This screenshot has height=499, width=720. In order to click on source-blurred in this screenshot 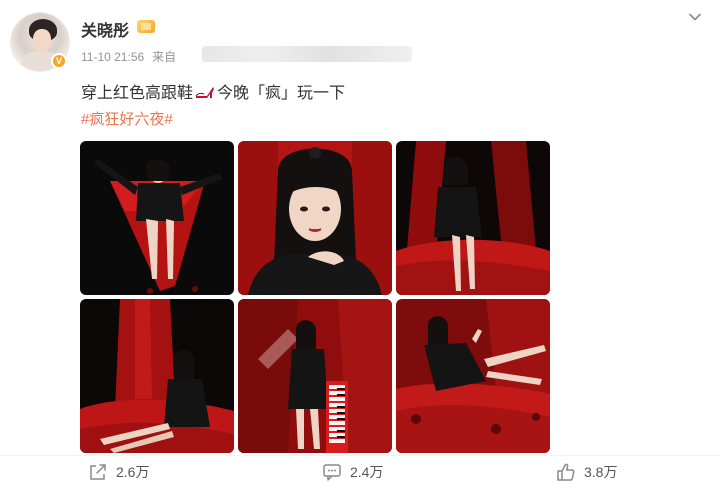, I will do `click(307, 54)`.